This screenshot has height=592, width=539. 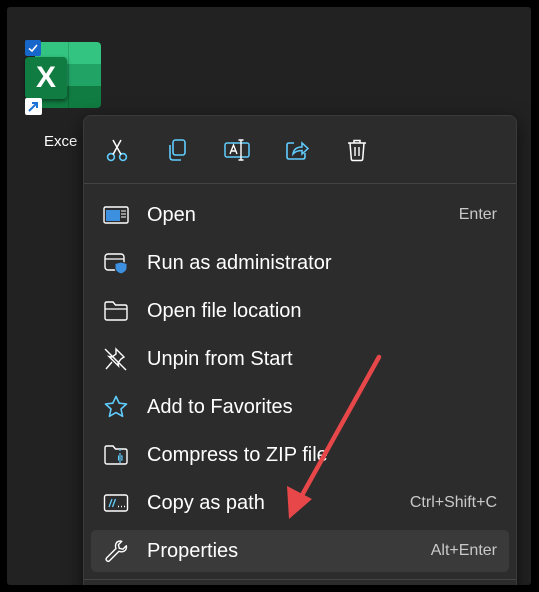 I want to click on shortcut-arrow-icon, so click(x=33, y=106).